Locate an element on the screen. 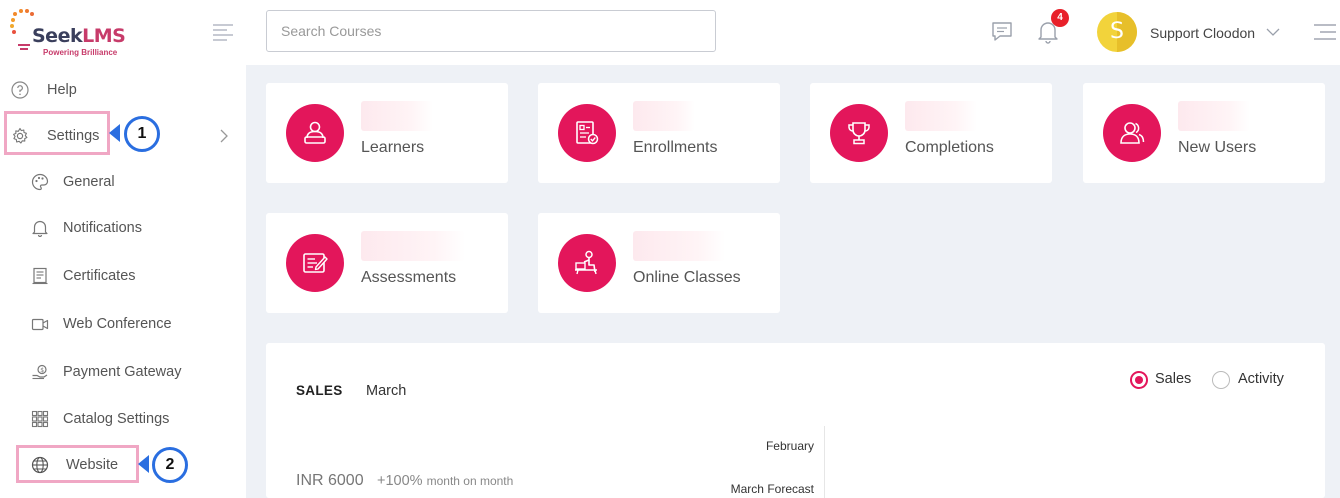 The width and height of the screenshot is (1340, 498). assessment-icon is located at coordinates (315, 263).